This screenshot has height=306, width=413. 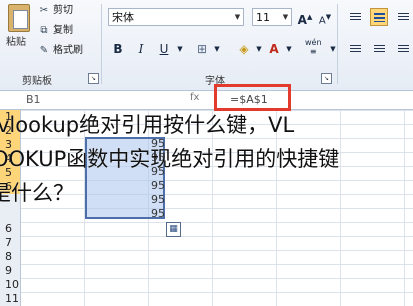 What do you see at coordinates (93, 78) in the screenshot?
I see `clipboard-launcher-icon: ↘` at bounding box center [93, 78].